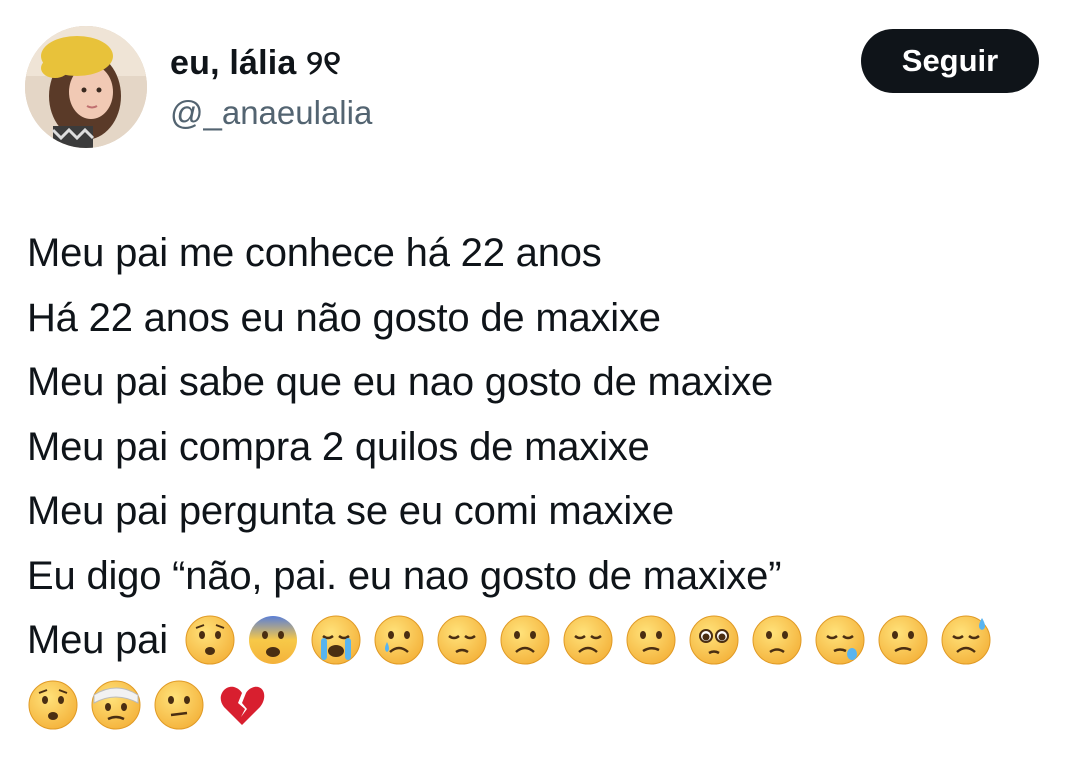 The image size is (1086, 765). What do you see at coordinates (273, 640) in the screenshot?
I see `fearful-face-icon` at bounding box center [273, 640].